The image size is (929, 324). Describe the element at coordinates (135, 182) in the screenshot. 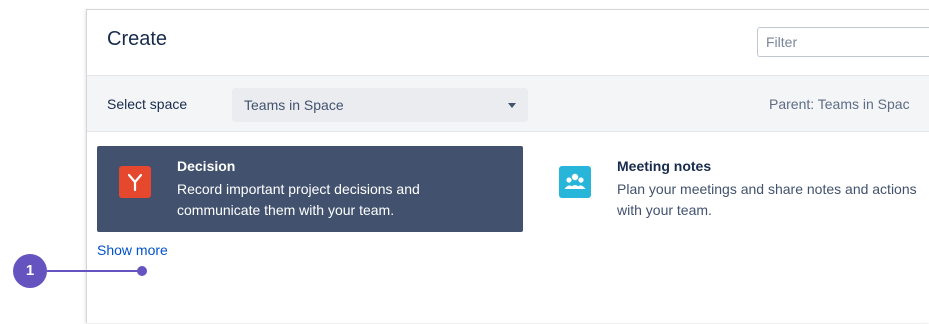

I see `decision-icon` at that location.